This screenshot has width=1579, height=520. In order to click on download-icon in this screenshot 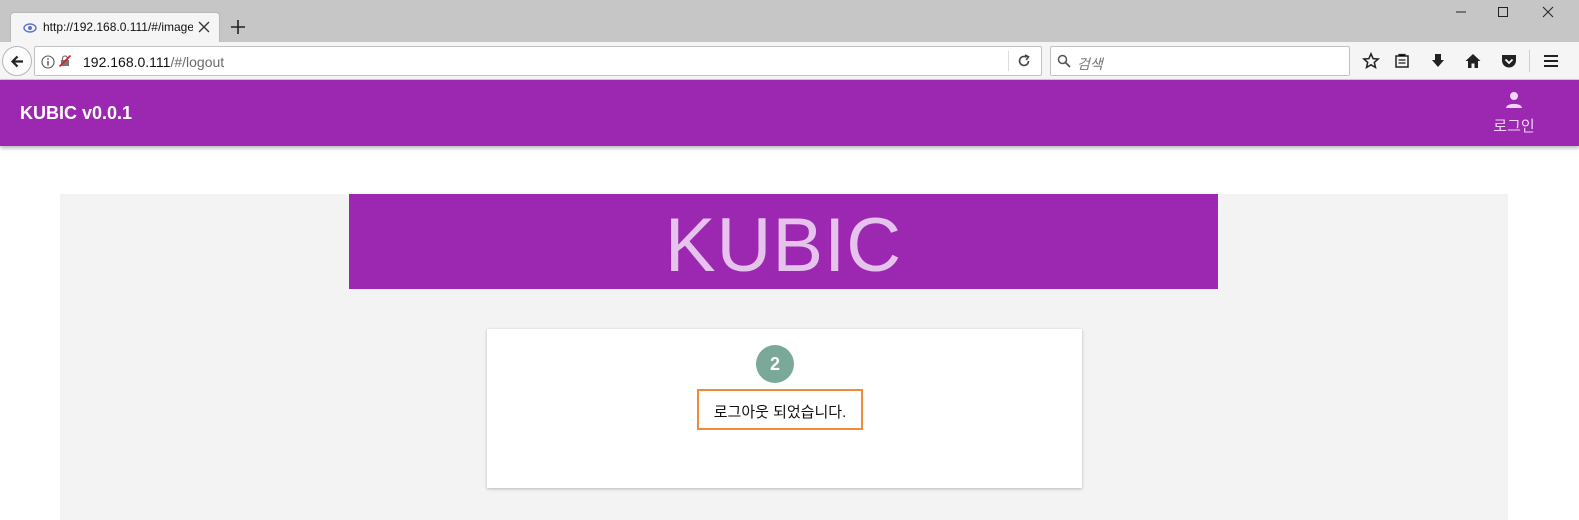, I will do `click(1438, 61)`.